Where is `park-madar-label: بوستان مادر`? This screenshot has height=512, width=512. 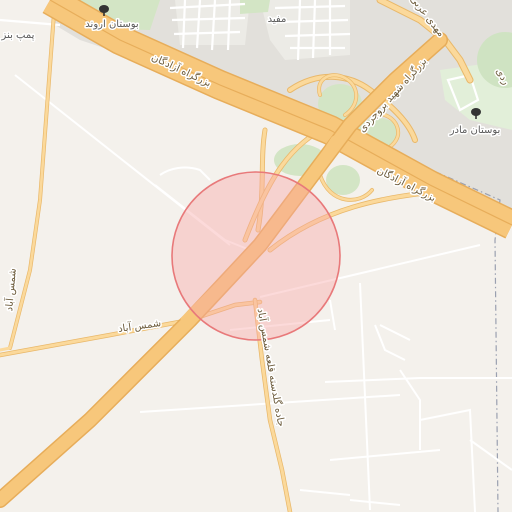
park-madar-label: بوستان مادر is located at coordinates (475, 130).